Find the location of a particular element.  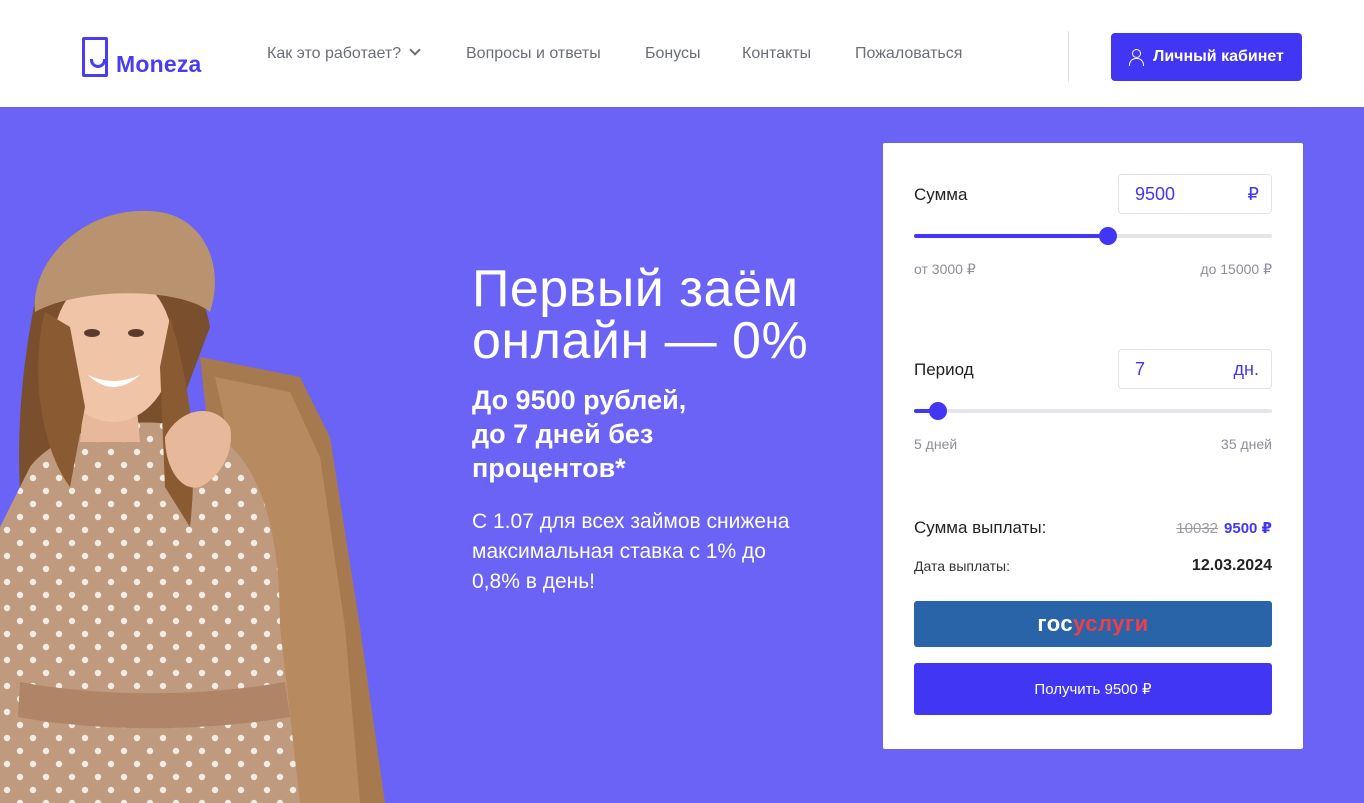

payout-label: Сумма выплаты: is located at coordinates (980, 527).